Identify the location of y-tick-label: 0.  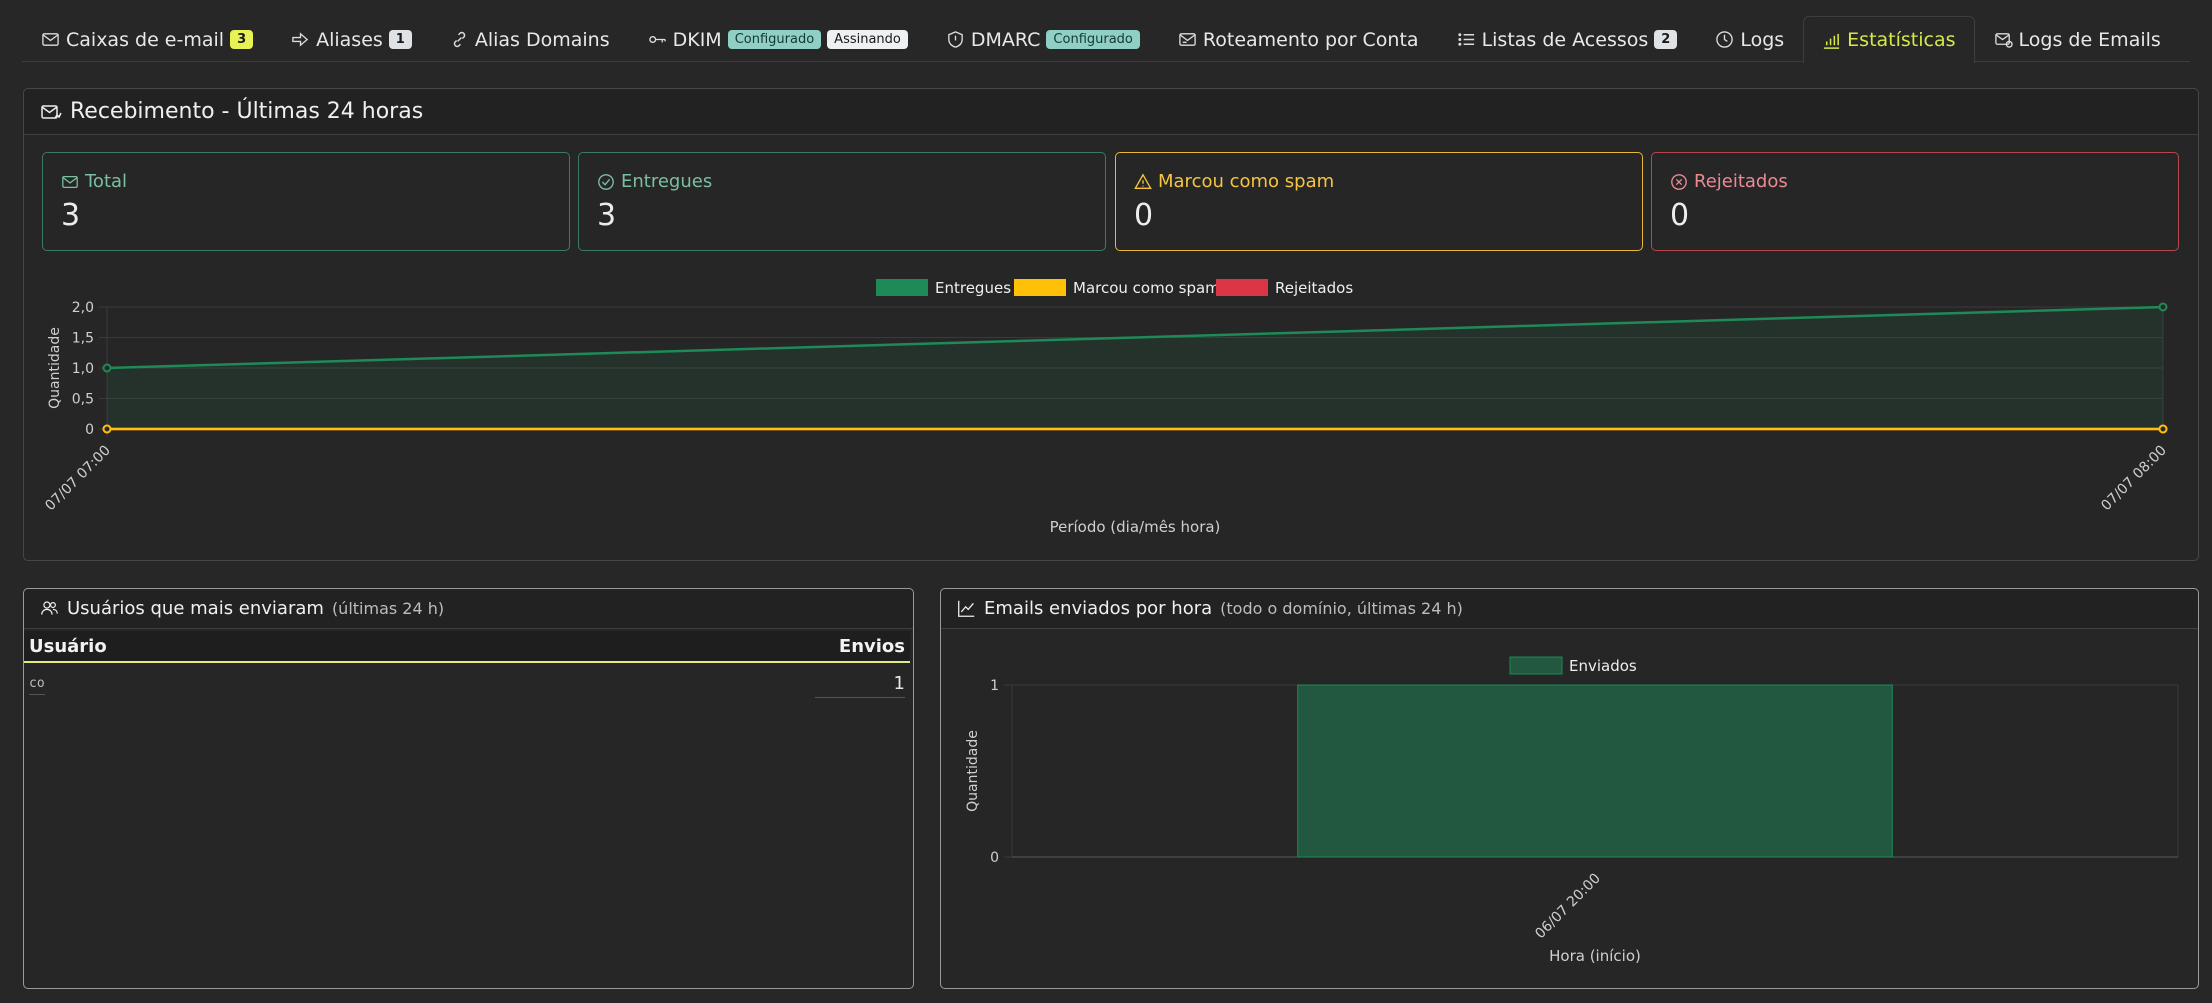
(994, 858).